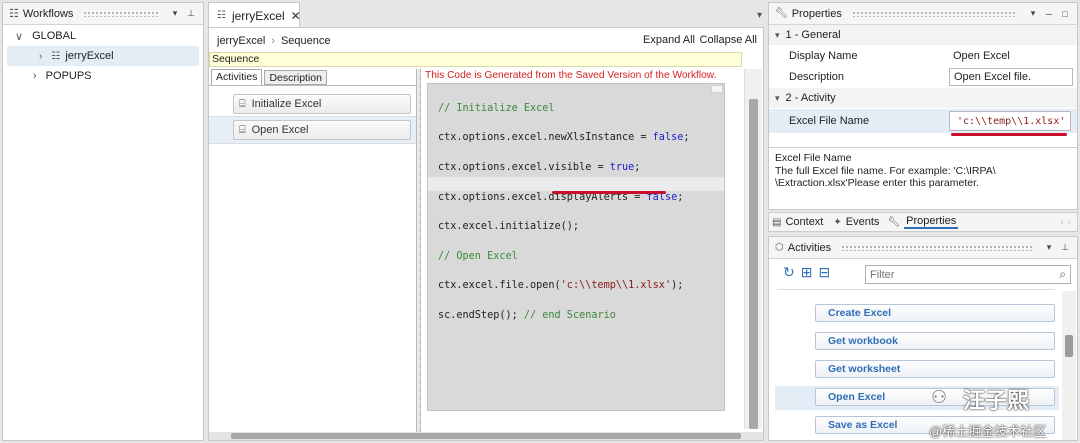  I want to click on list-separator, so click(312, 143).